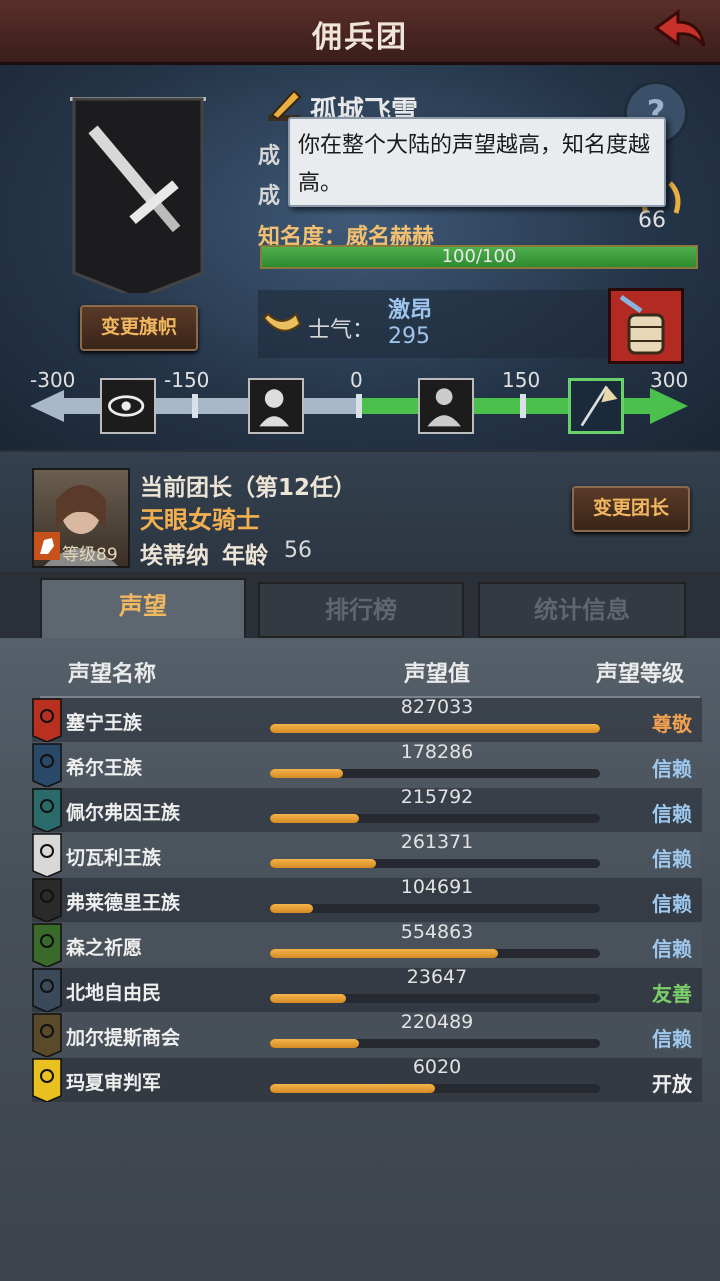 Image resolution: width=720 pixels, height=1281 pixels. Describe the element at coordinates (269, 156) in the screenshot. I see `achievement-label-1: 成` at that location.